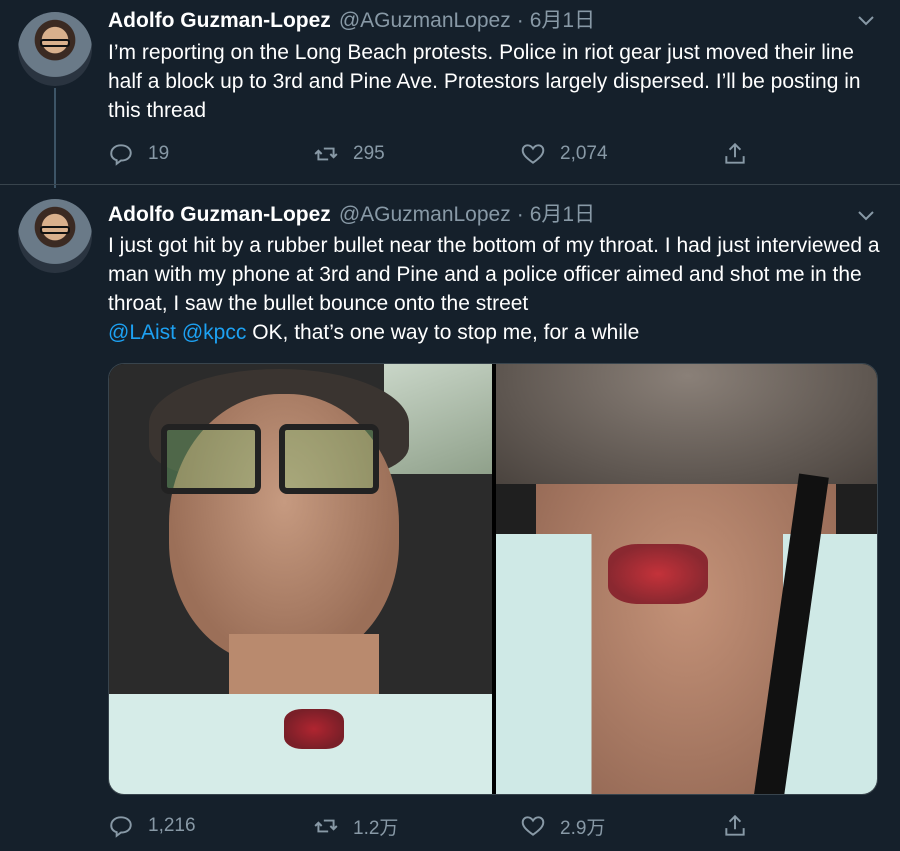  What do you see at coordinates (369, 153) in the screenshot?
I see `retweet-count: 295` at bounding box center [369, 153].